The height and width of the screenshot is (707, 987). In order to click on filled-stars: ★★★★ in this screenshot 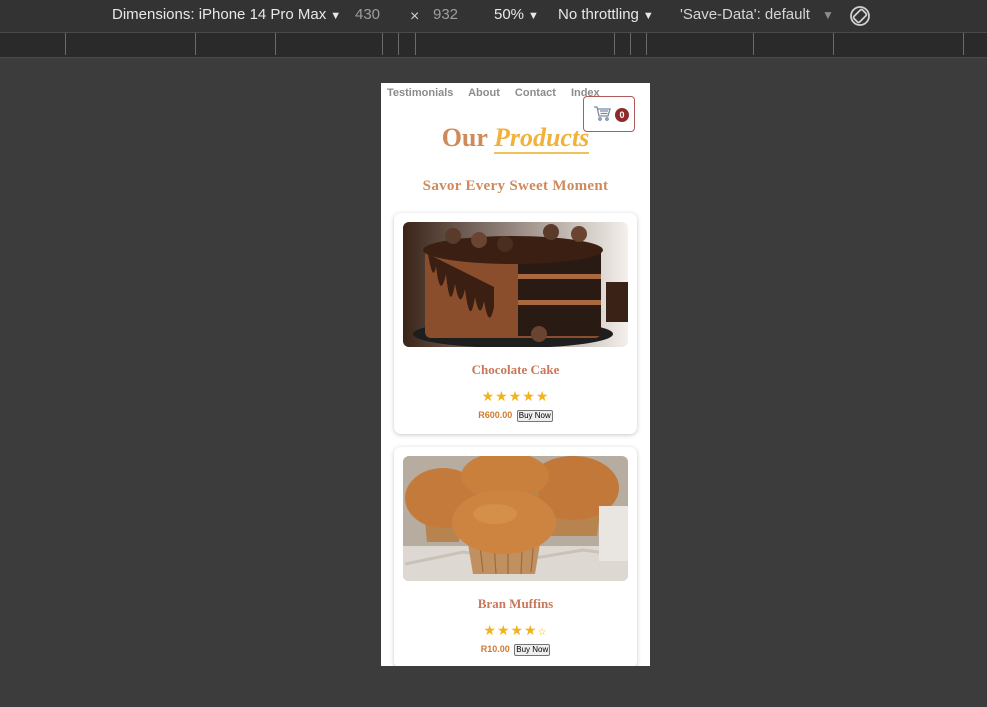, I will do `click(510, 630)`.